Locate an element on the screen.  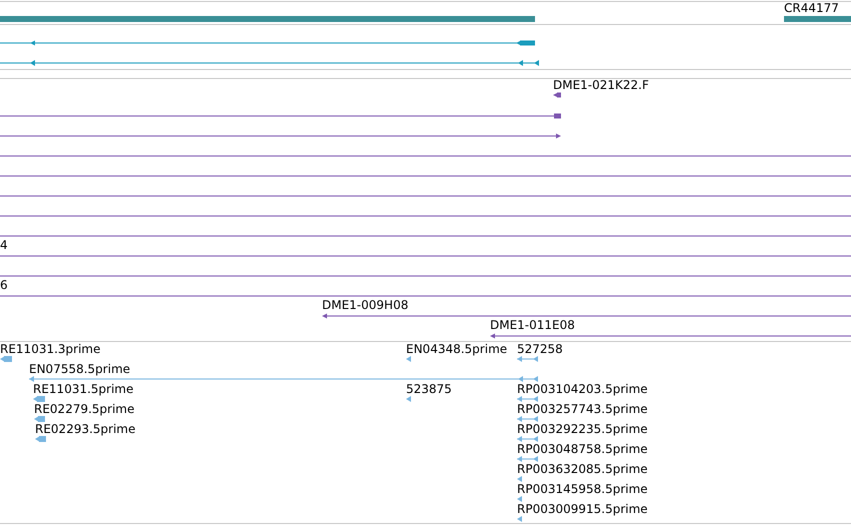
feature-label: RP003632085.5prime is located at coordinates (582, 469).